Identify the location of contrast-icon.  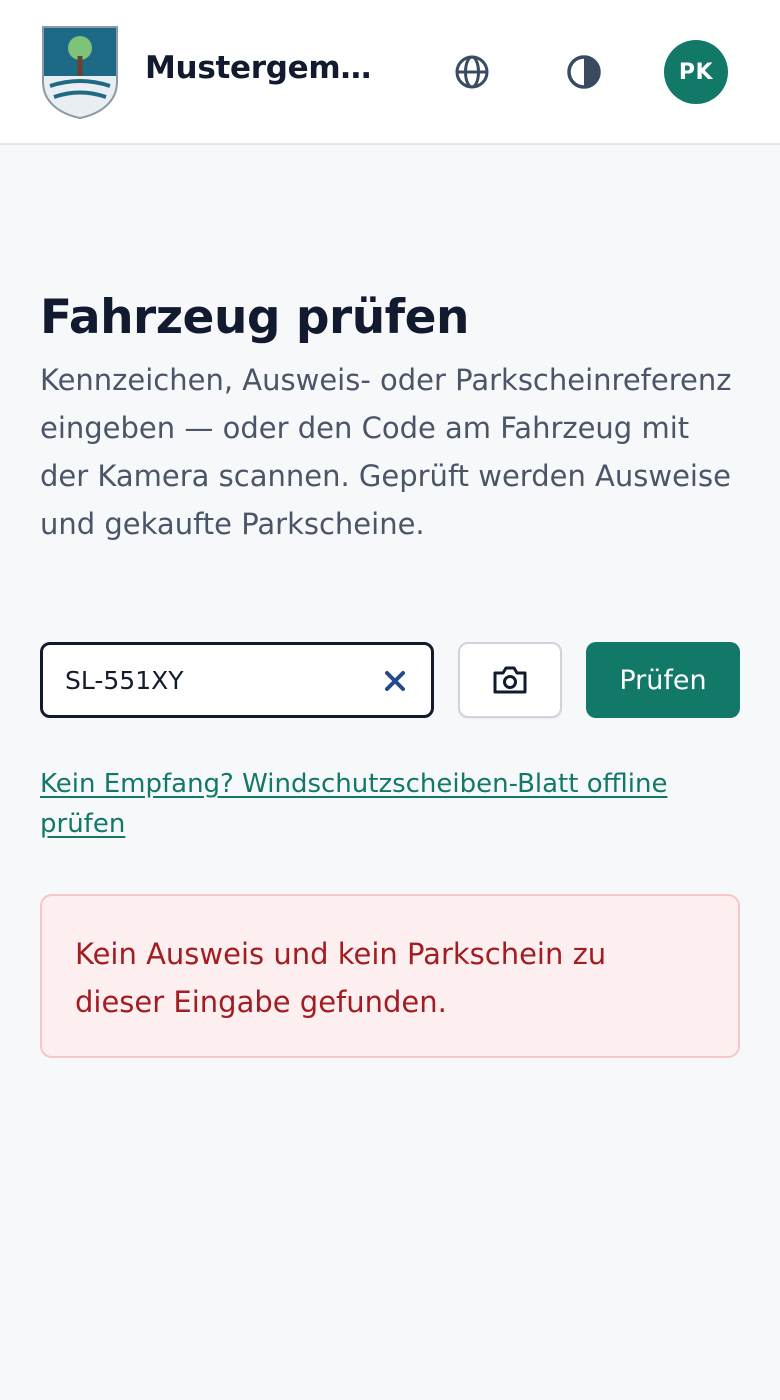
(584, 72).